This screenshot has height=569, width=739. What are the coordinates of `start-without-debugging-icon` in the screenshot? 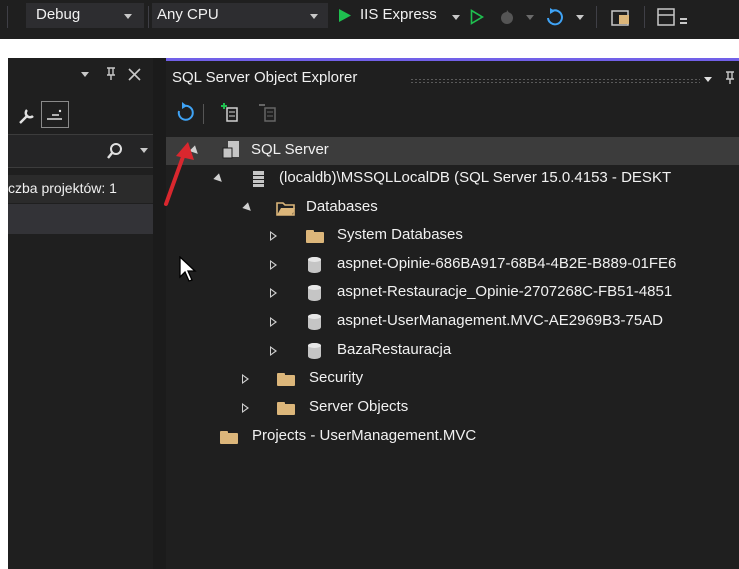 It's located at (477, 17).